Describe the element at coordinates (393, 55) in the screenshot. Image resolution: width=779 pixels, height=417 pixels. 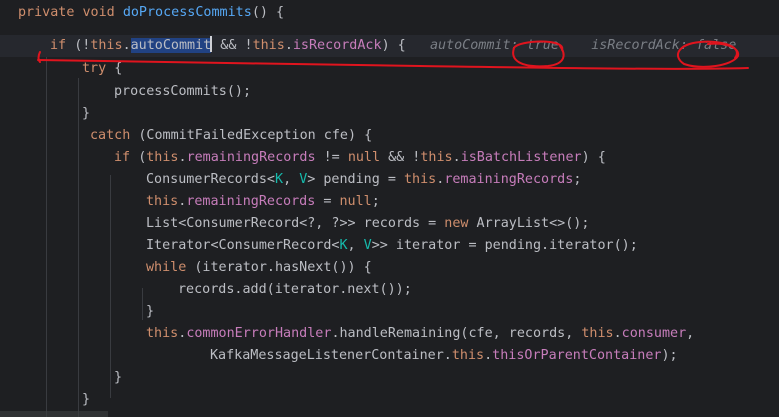
I see `red-ink-annotations` at that location.